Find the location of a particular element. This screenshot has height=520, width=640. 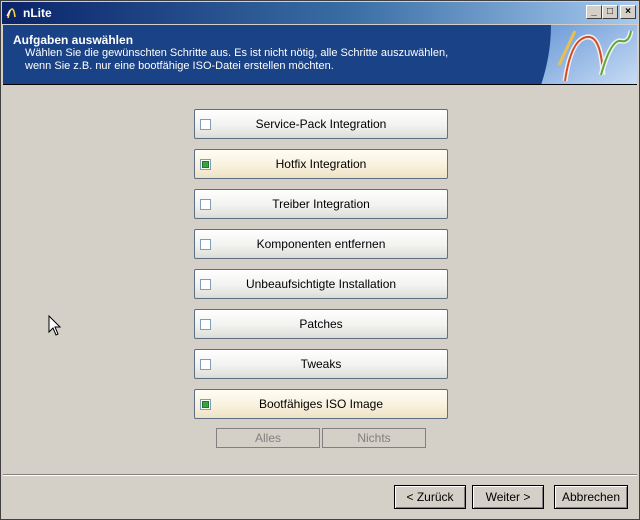

task-hotfix-button: Hotfix Integration is located at coordinates (321, 164).